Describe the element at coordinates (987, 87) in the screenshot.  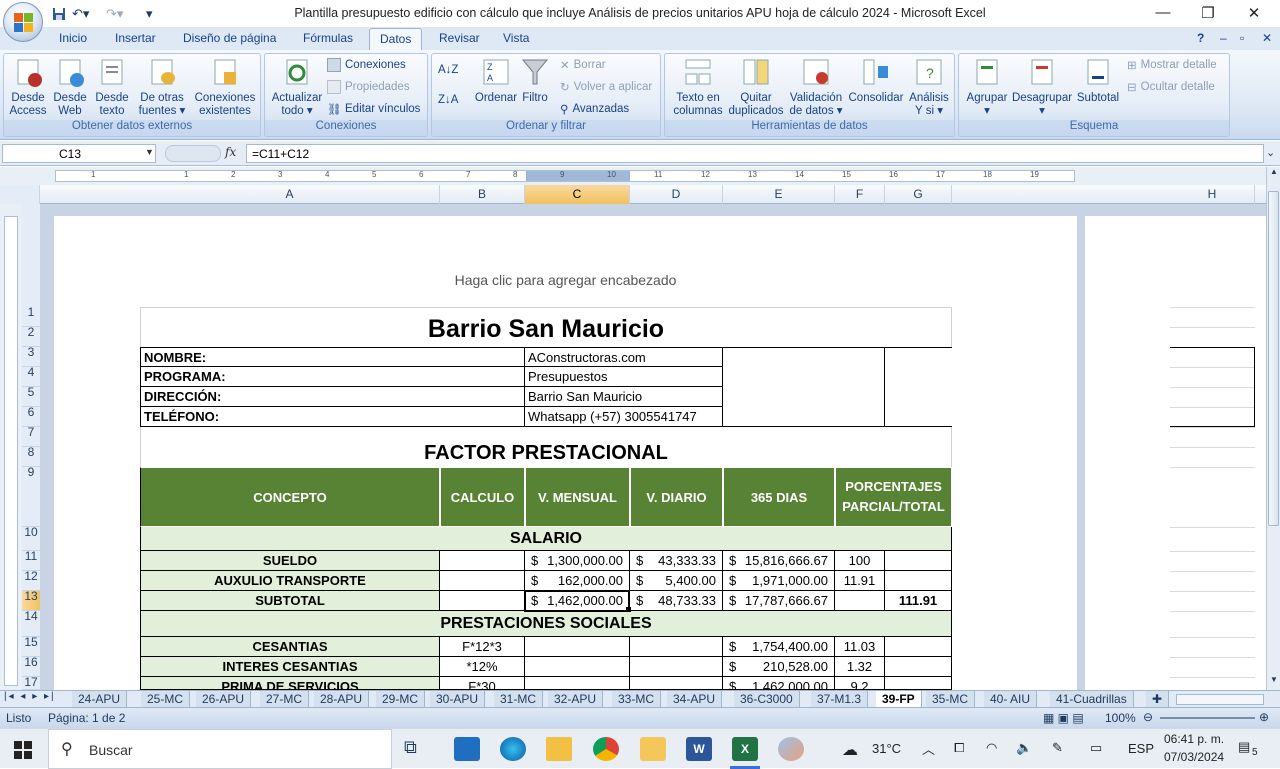
I see `group-button: Agrupar ▾` at that location.